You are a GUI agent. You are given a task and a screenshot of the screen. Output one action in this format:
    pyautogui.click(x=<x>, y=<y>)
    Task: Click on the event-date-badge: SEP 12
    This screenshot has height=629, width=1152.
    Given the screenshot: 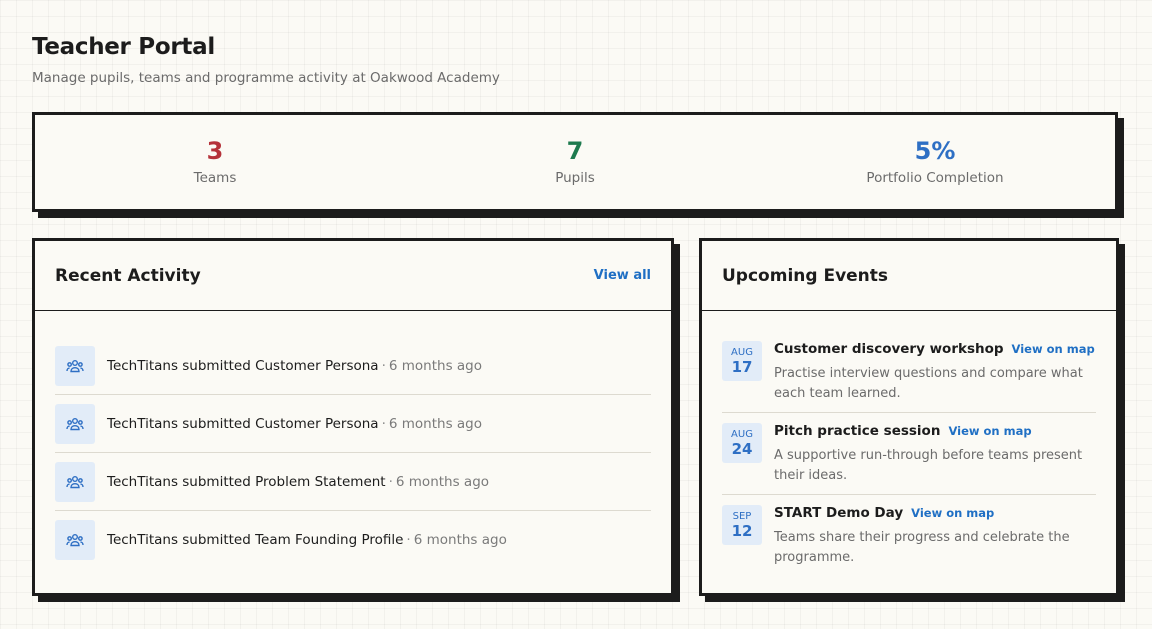 What is the action you would take?
    pyautogui.click(x=742, y=525)
    